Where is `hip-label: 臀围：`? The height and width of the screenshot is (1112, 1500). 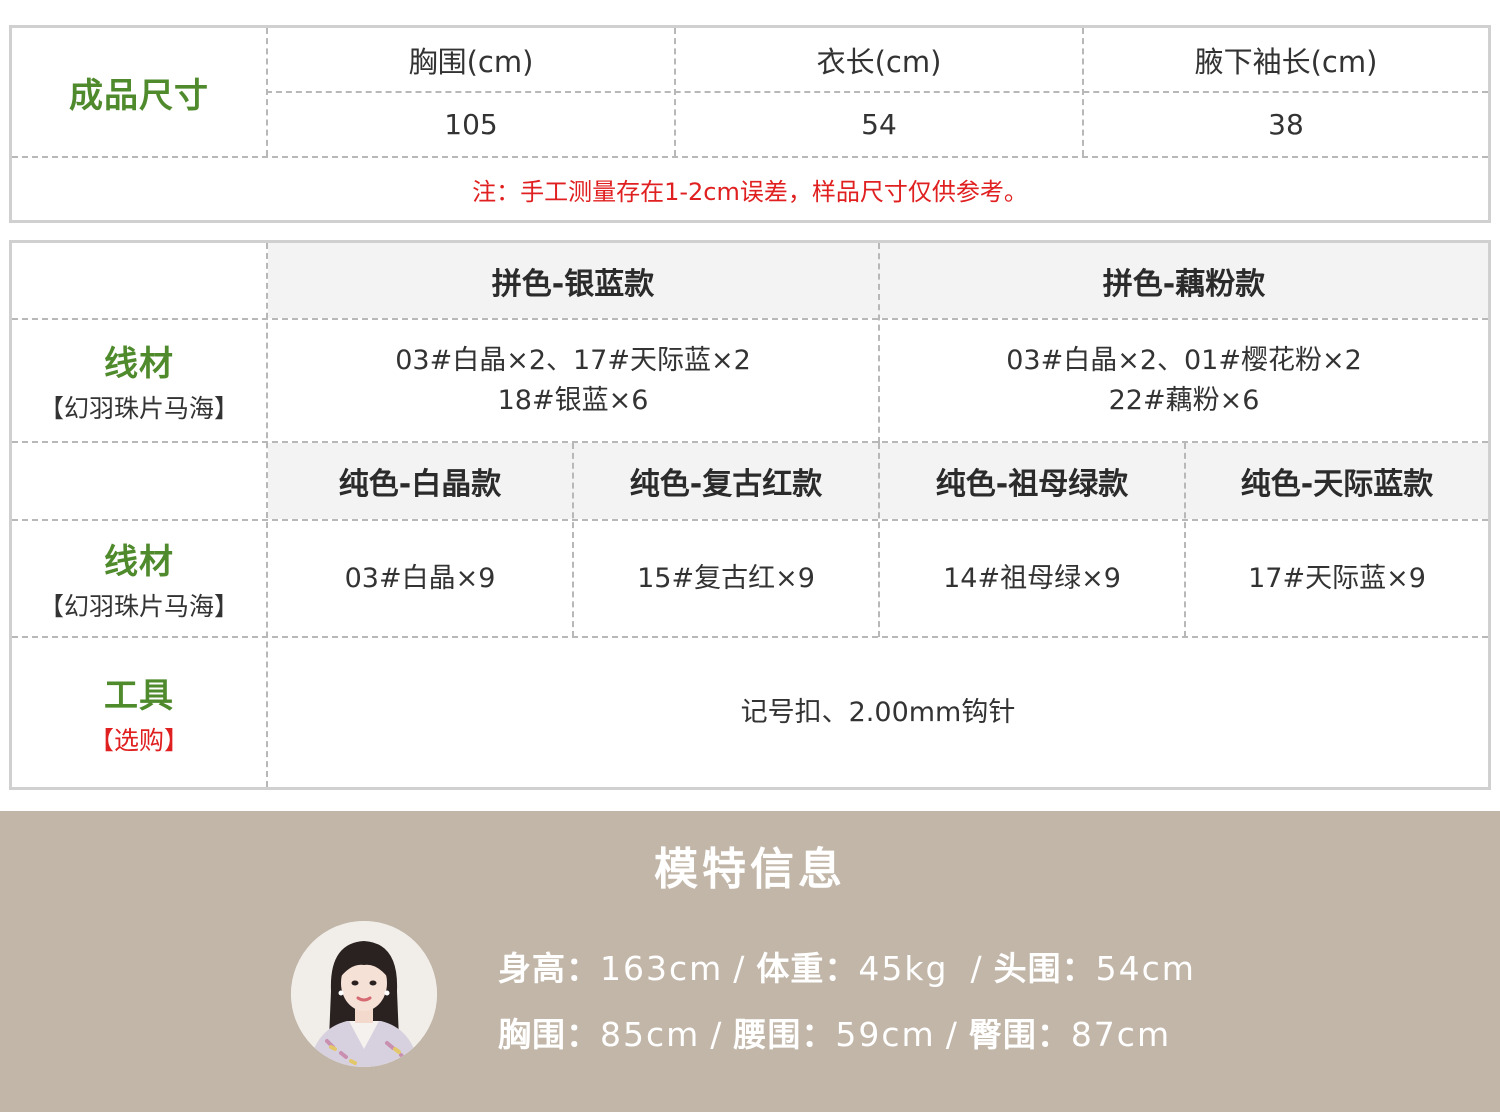
hip-label: 臀围： is located at coordinates (1019, 1034).